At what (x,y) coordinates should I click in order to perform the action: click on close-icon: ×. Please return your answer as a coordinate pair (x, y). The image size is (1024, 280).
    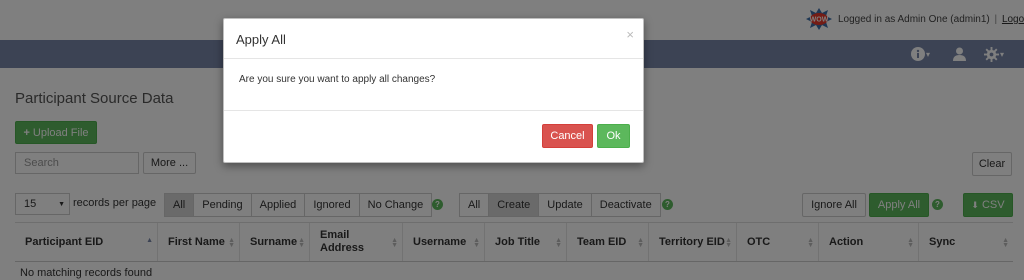
    Looking at the image, I should click on (630, 34).